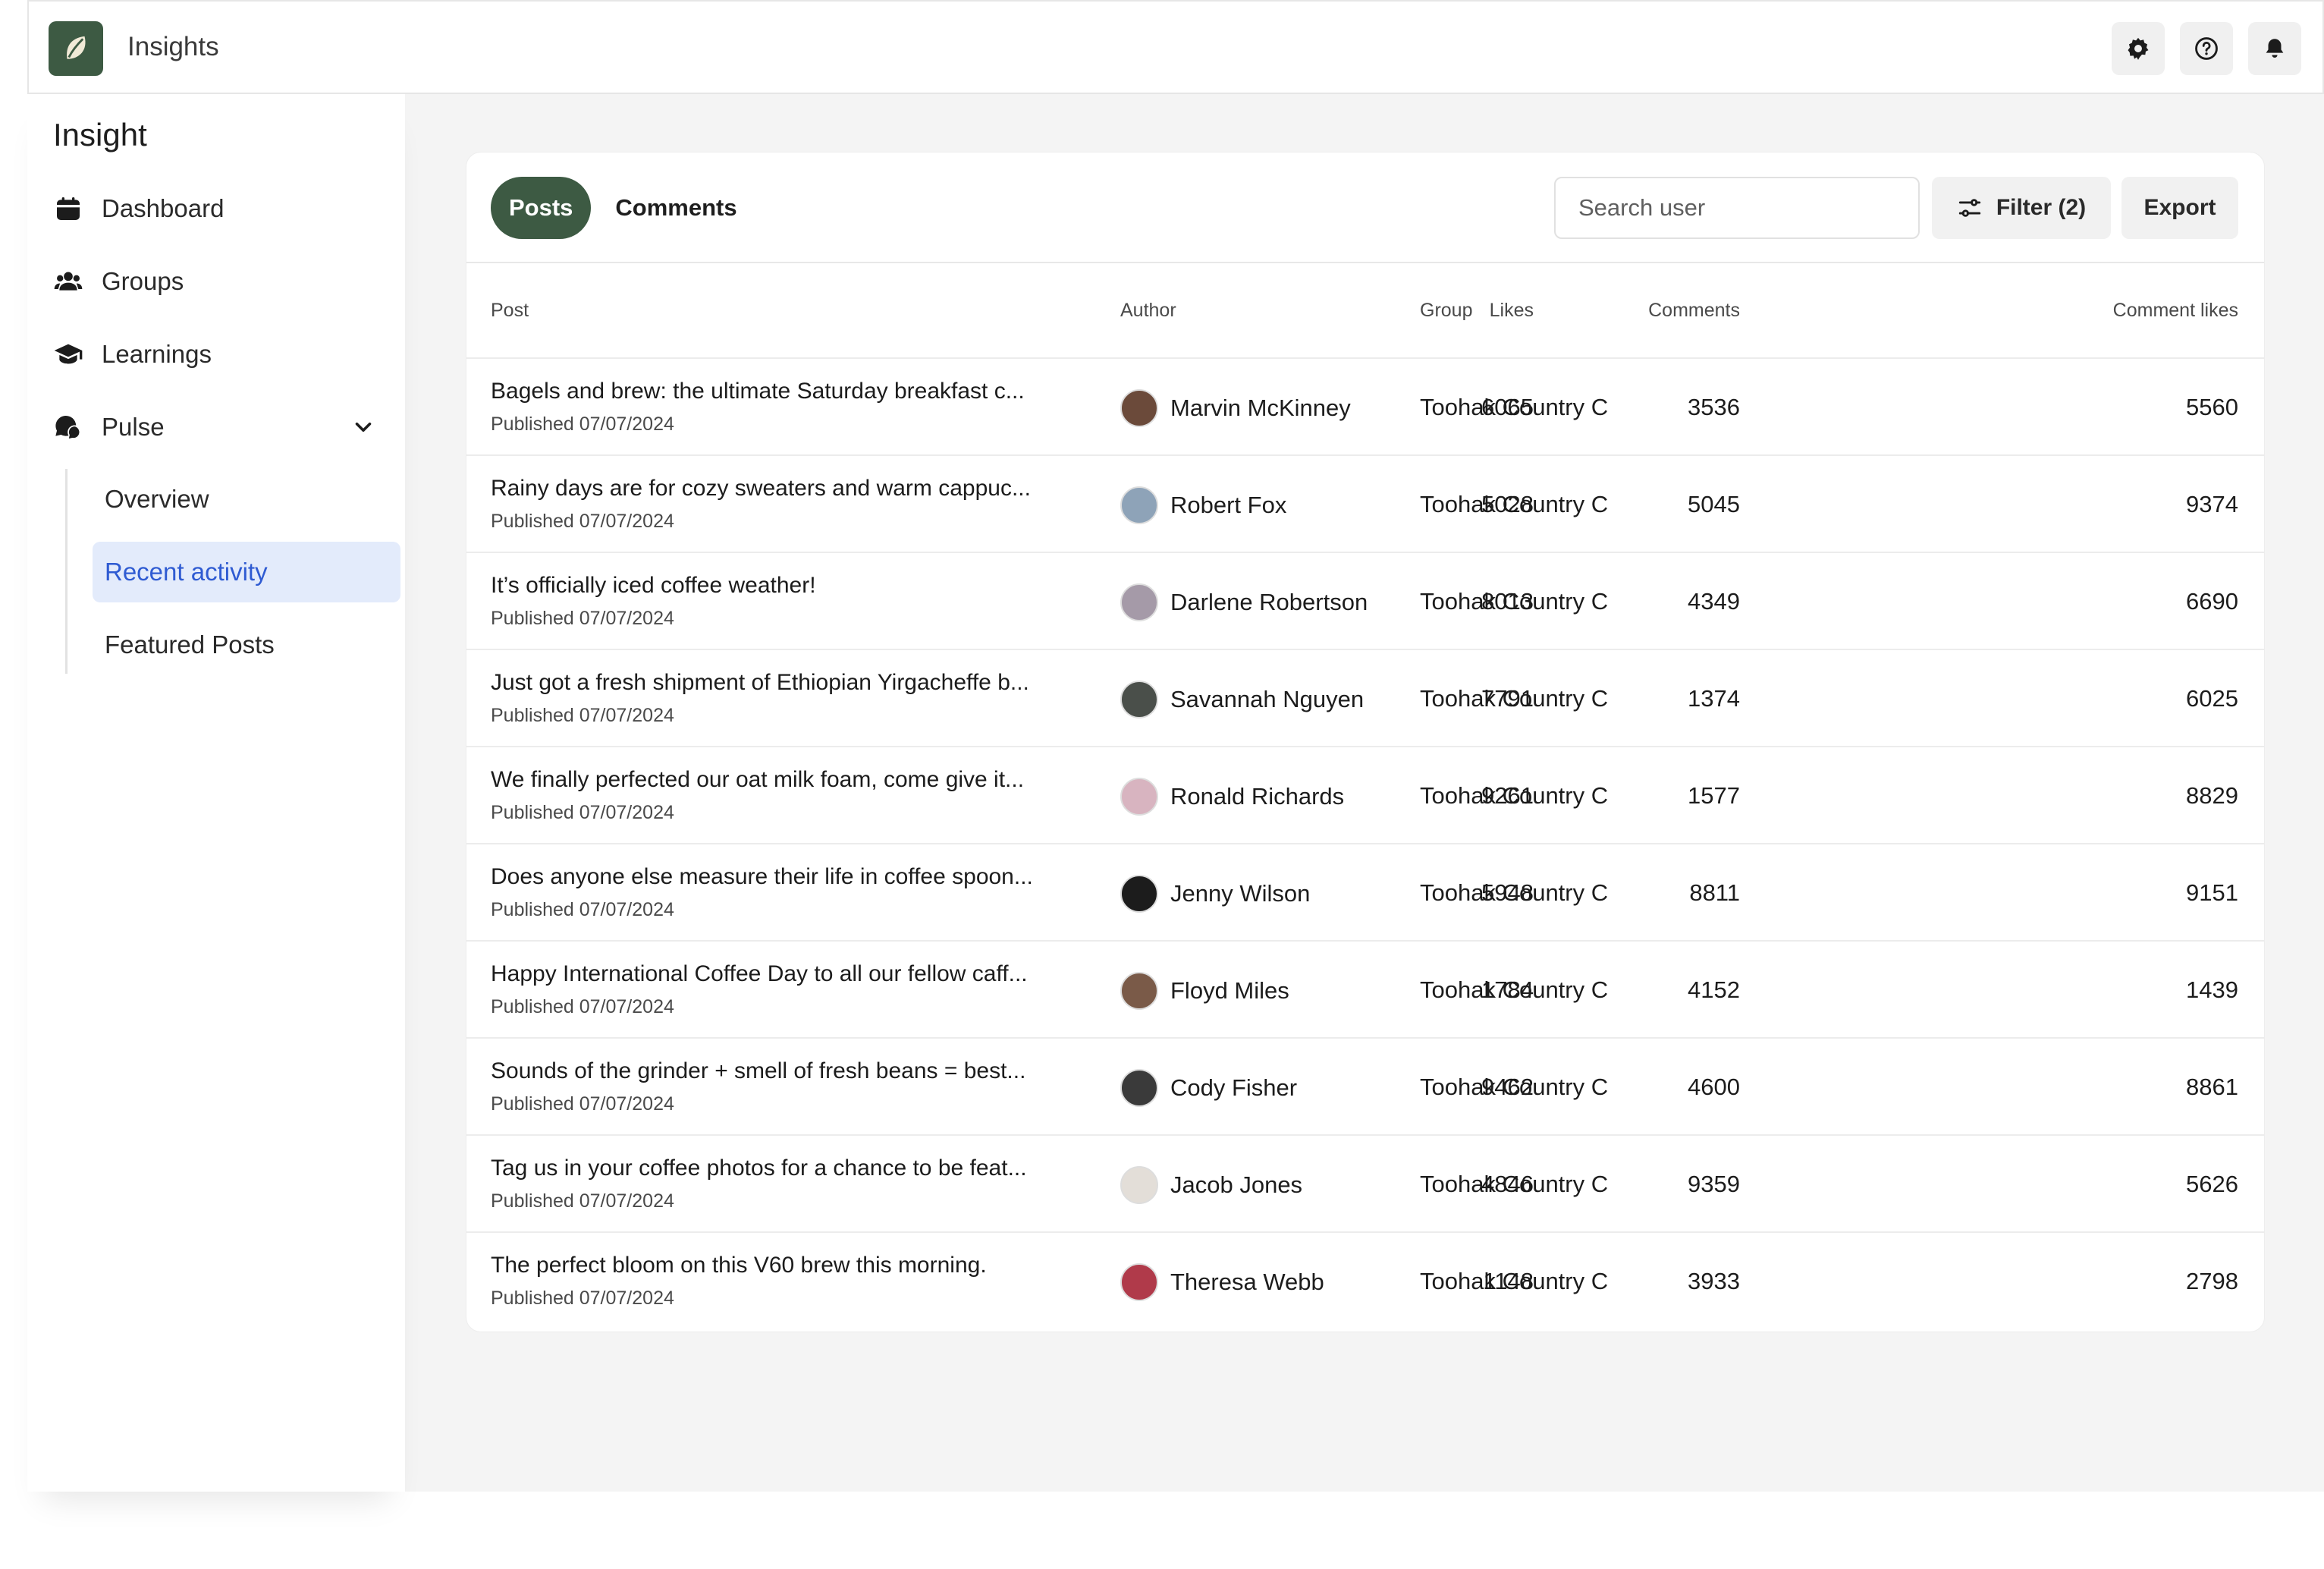 The width and height of the screenshot is (2324, 1569). What do you see at coordinates (2212, 795) in the screenshot?
I see `comment-likes-count: 8829` at bounding box center [2212, 795].